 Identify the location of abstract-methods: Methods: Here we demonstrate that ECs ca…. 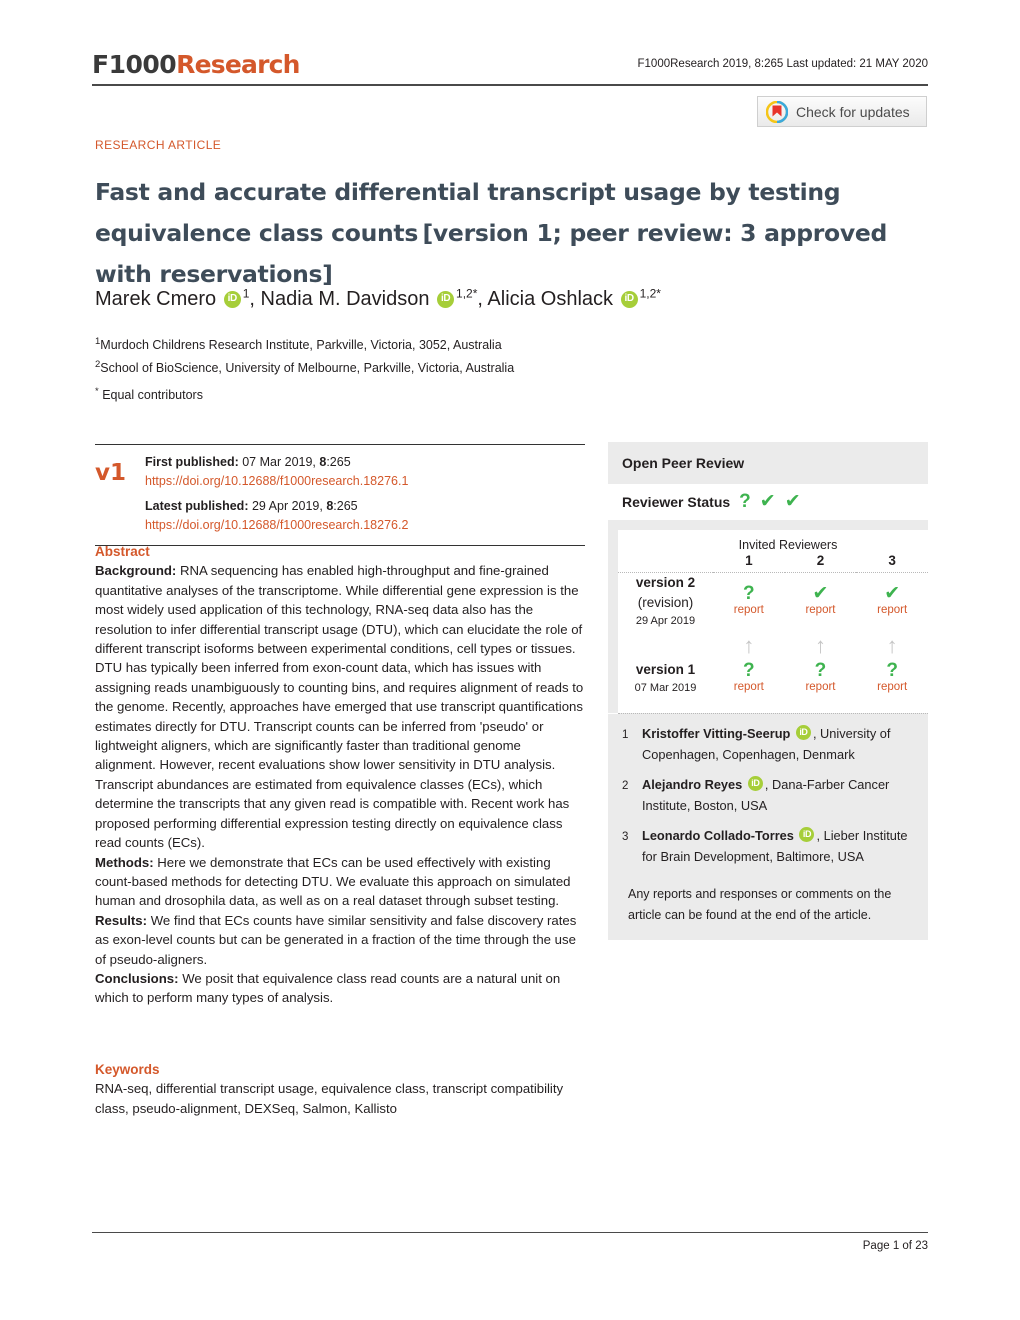
(340, 882).